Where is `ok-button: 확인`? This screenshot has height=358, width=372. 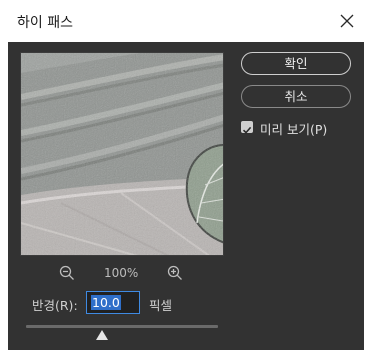 ok-button: 확인 is located at coordinates (296, 63).